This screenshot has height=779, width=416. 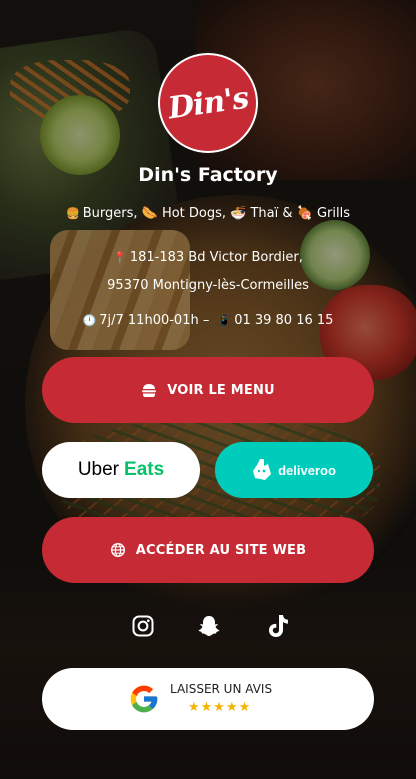 I want to click on snapchat-icon, so click(x=209, y=626).